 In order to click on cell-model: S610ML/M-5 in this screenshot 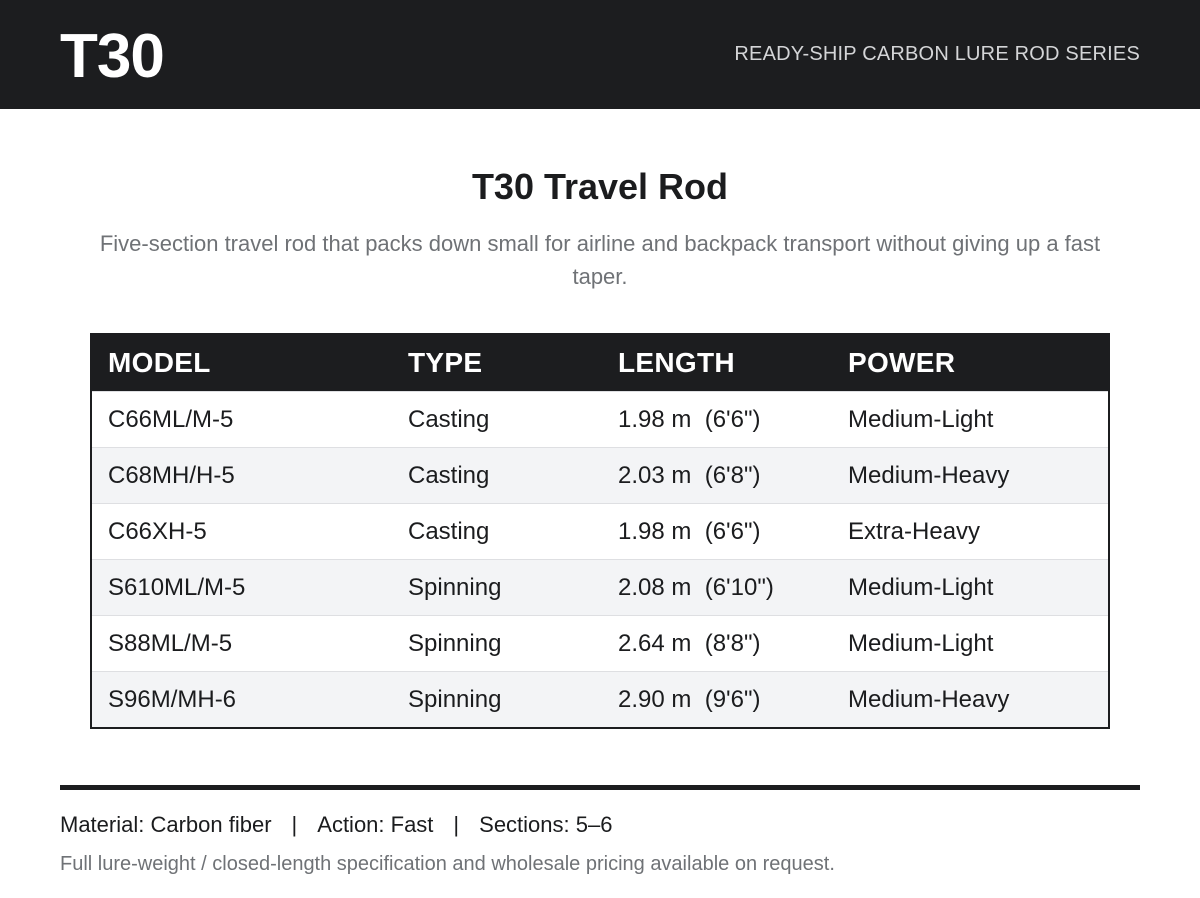, I will do `click(241, 587)`.